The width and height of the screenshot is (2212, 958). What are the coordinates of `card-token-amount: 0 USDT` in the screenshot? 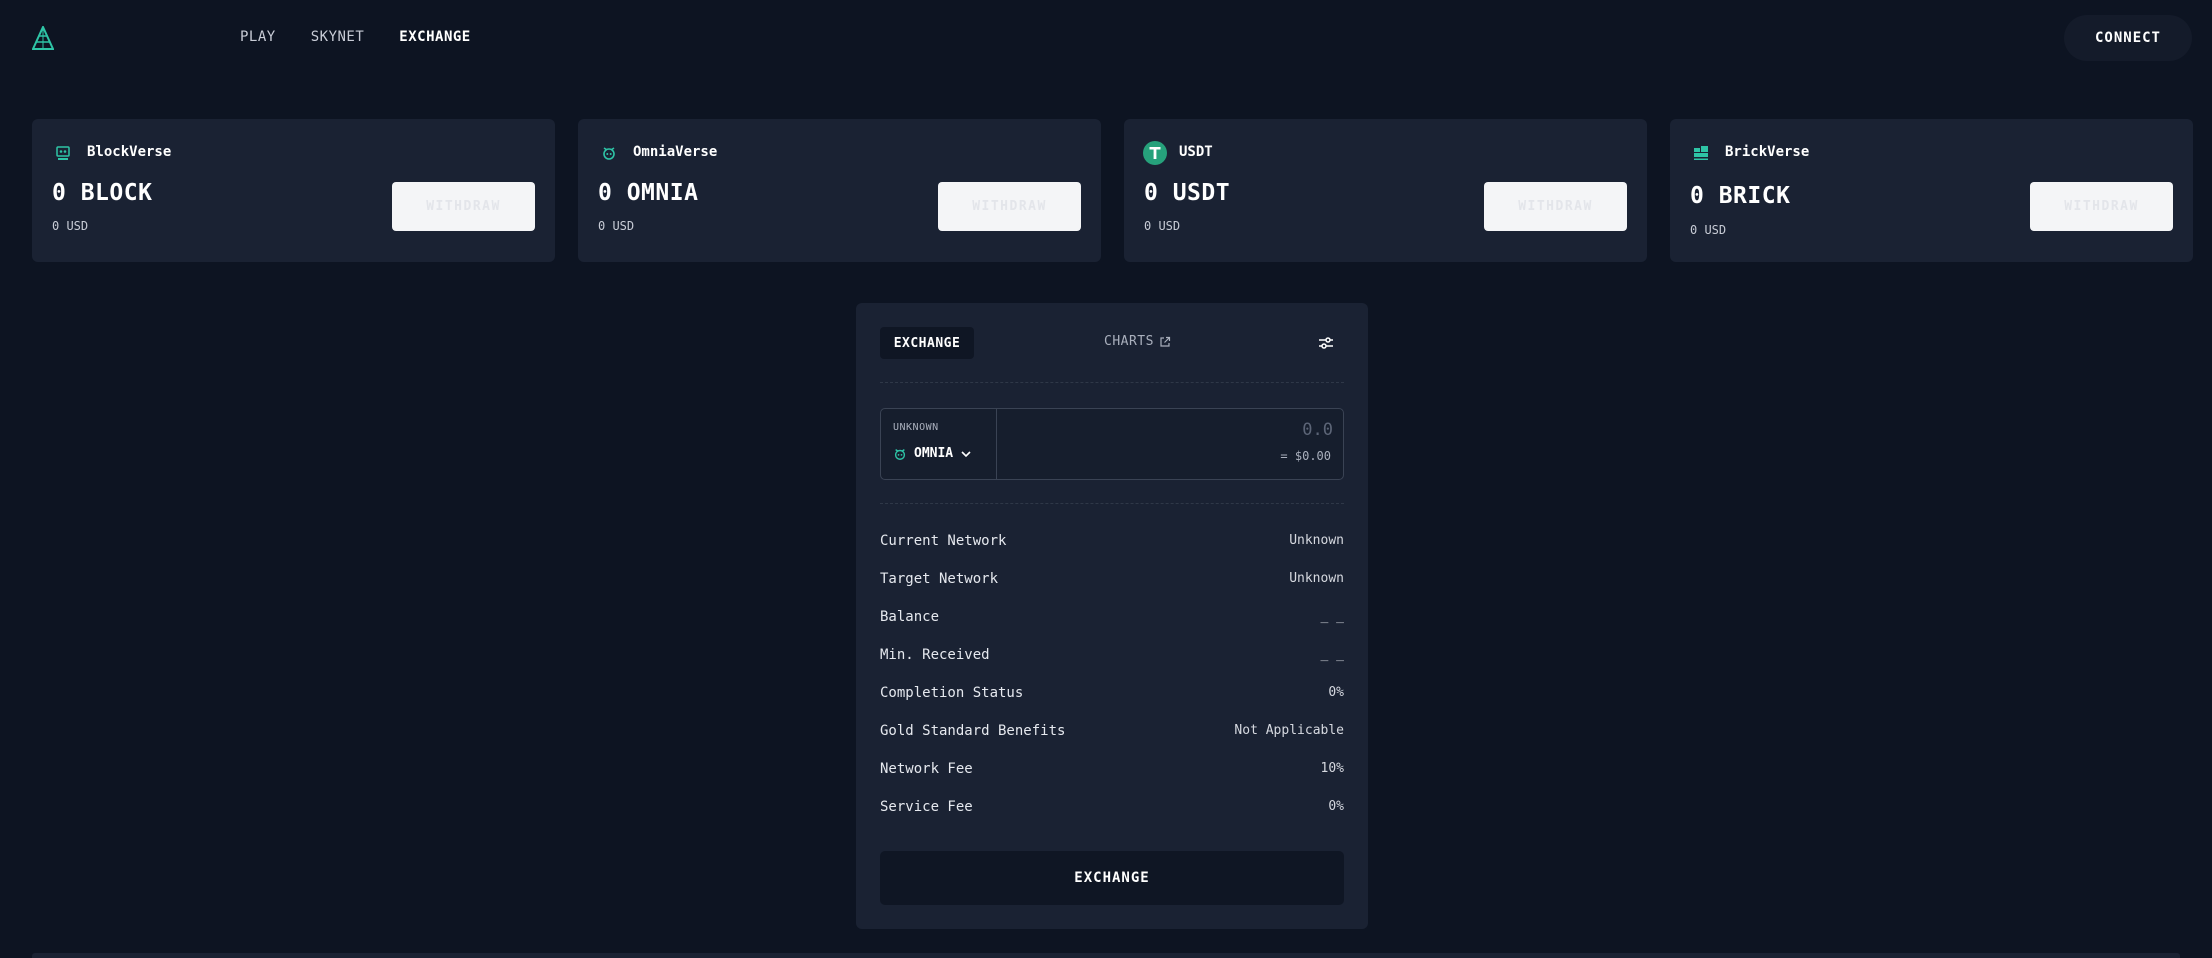 It's located at (1187, 193).